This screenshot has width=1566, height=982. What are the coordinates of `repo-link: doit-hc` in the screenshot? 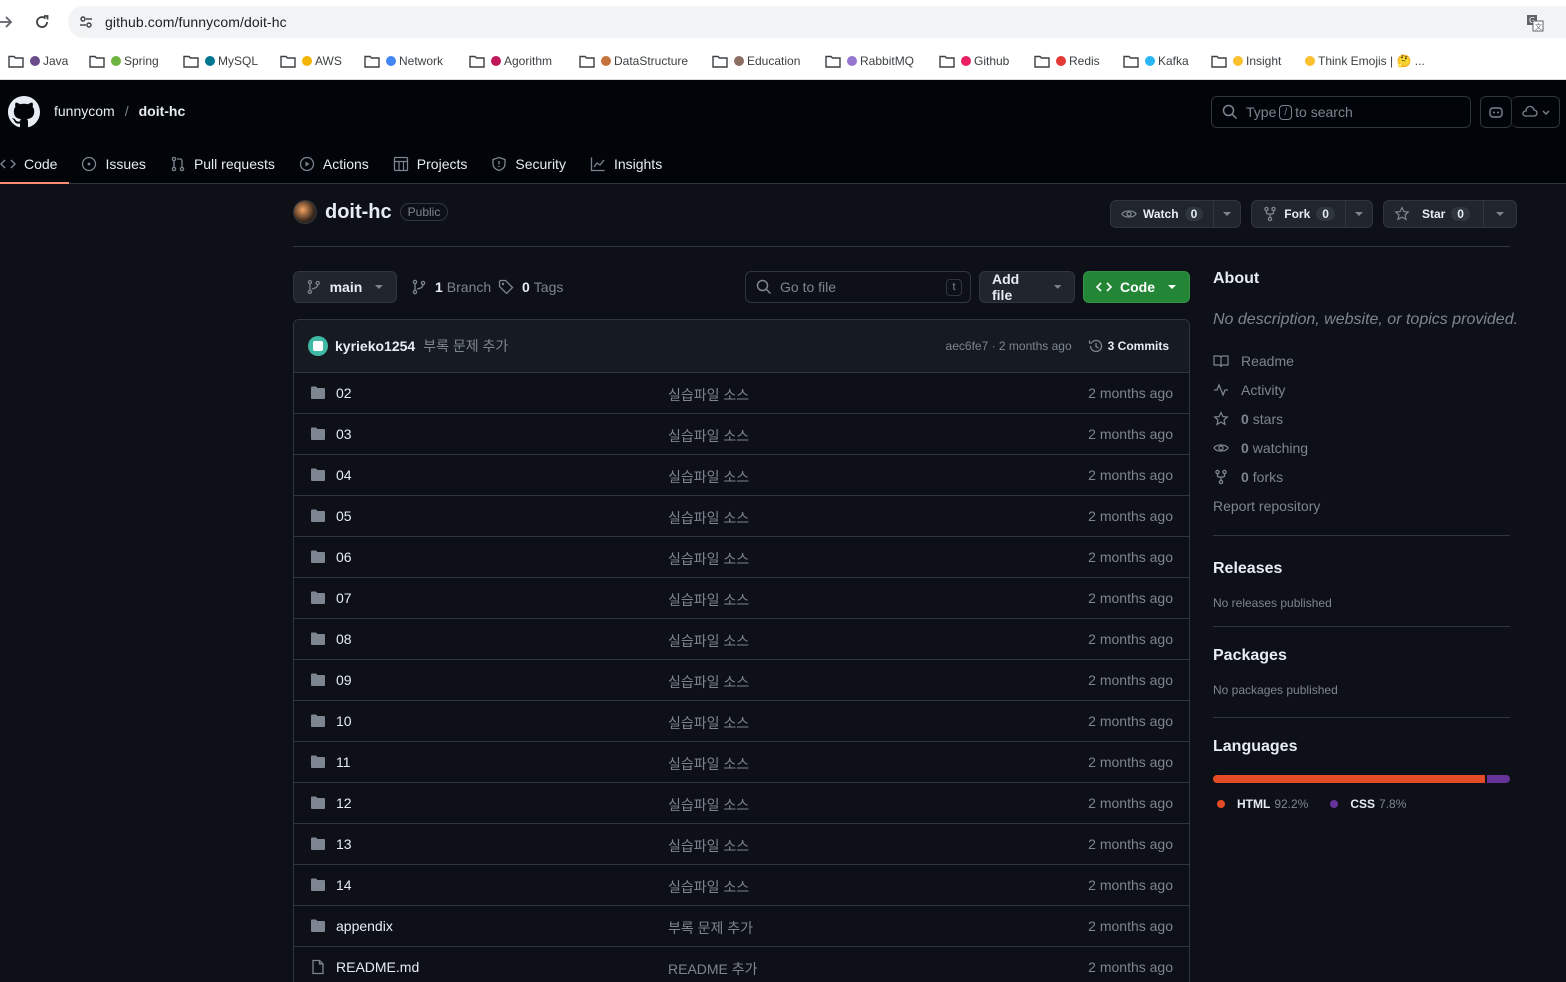 It's located at (162, 111).